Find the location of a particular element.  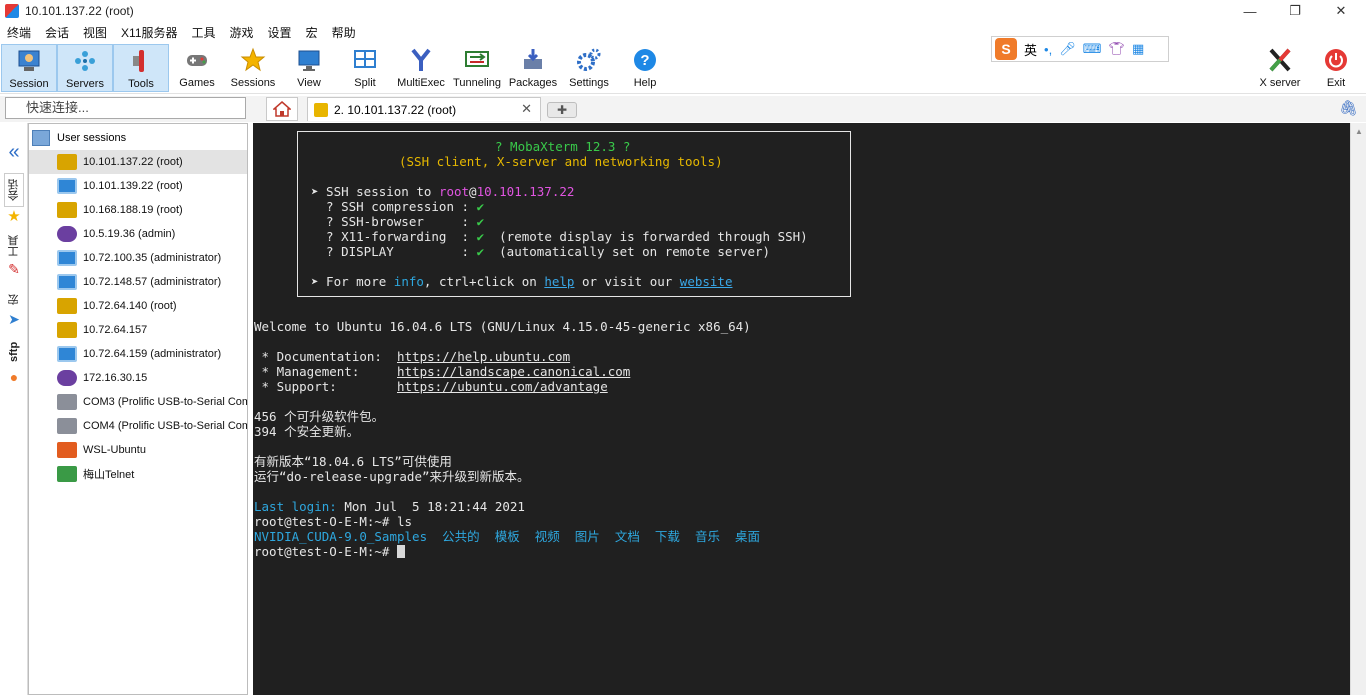

option-line: ? SSH-browser : ✔ is located at coordinates (398, 221).